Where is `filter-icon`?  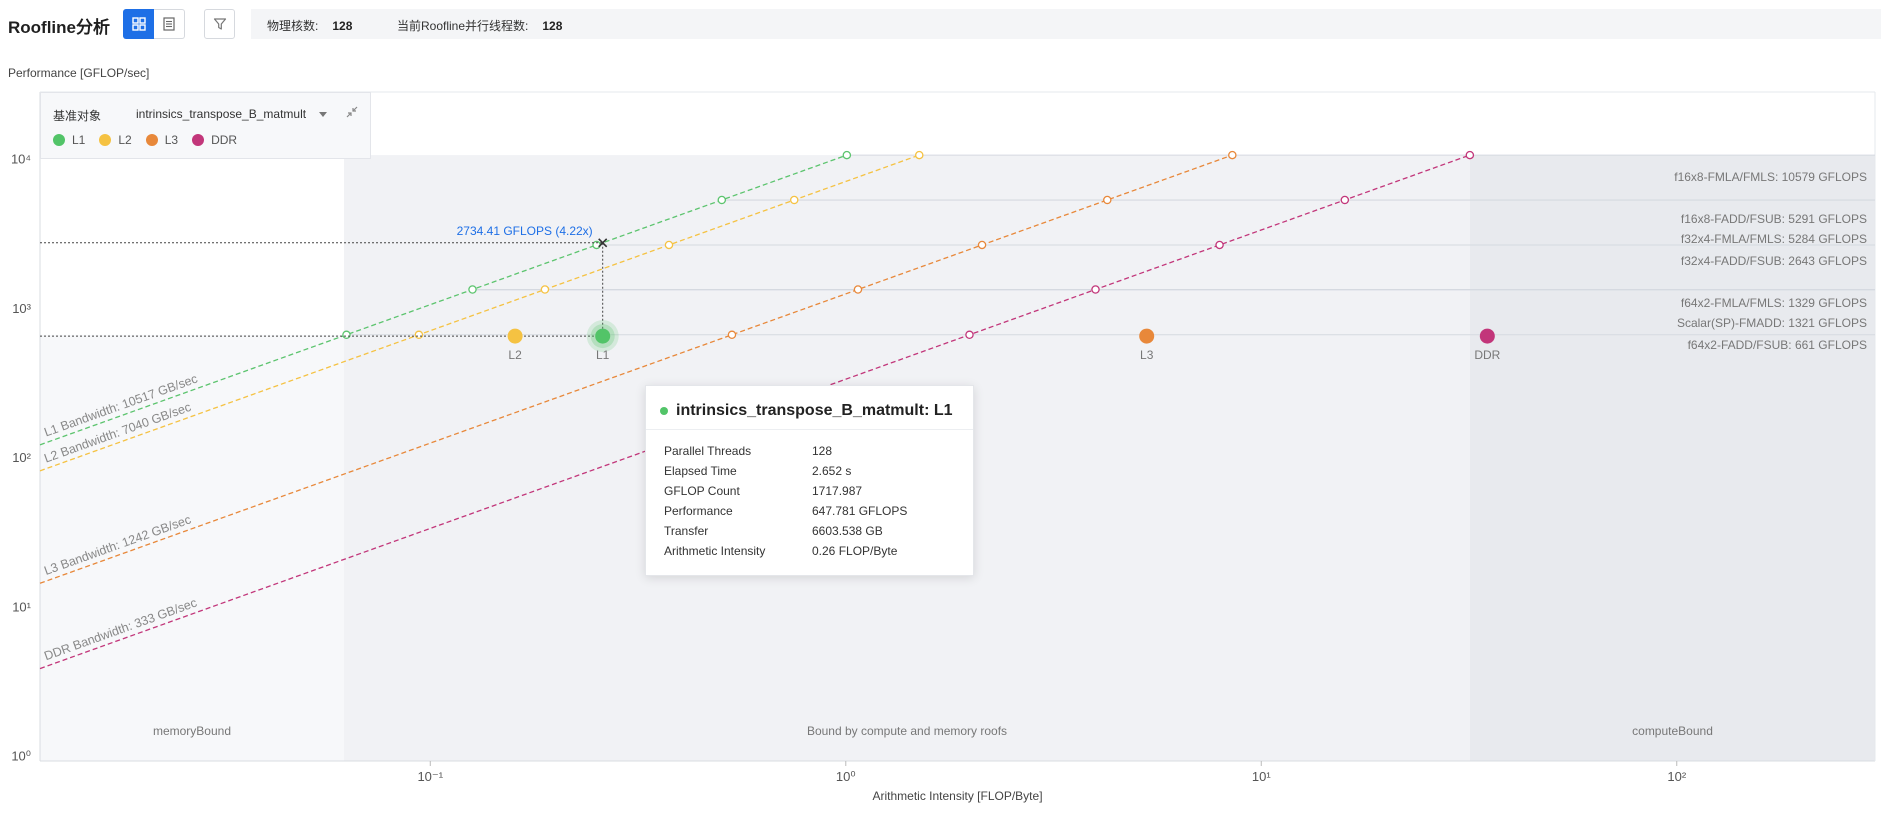
filter-icon is located at coordinates (219, 24).